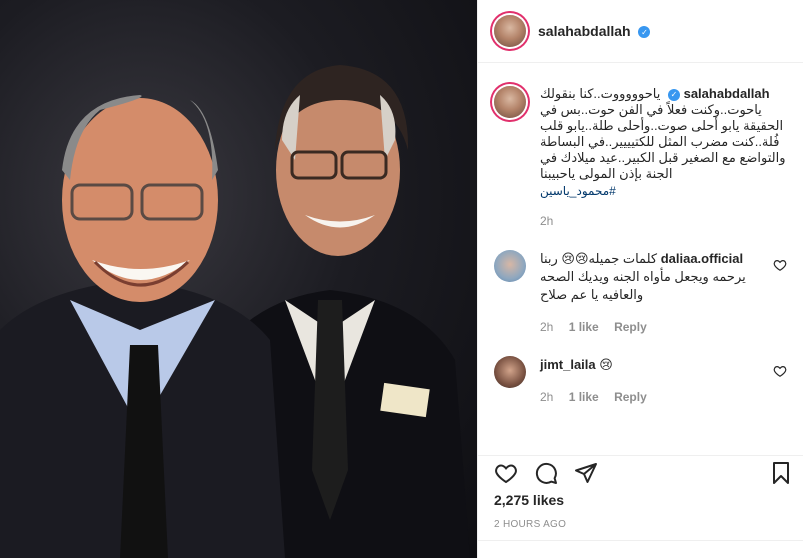  What do you see at coordinates (606, 364) in the screenshot?
I see `comment-message: 😢` at bounding box center [606, 364].